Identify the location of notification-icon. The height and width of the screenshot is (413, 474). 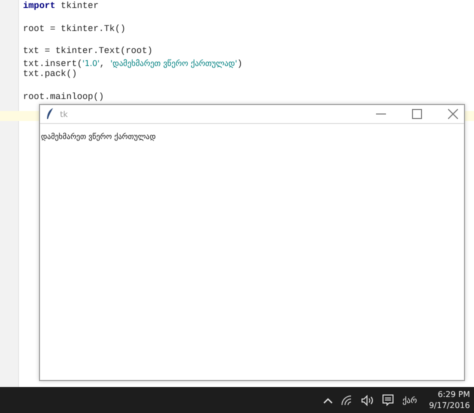
(388, 400).